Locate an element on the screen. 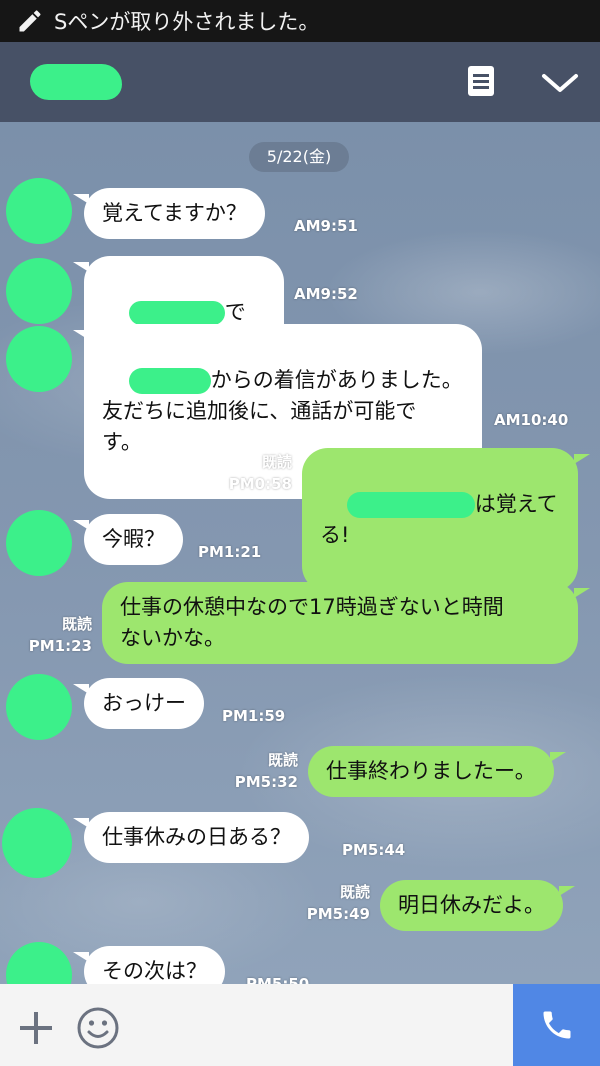  message-time: PM5:49 is located at coordinates (338, 914).